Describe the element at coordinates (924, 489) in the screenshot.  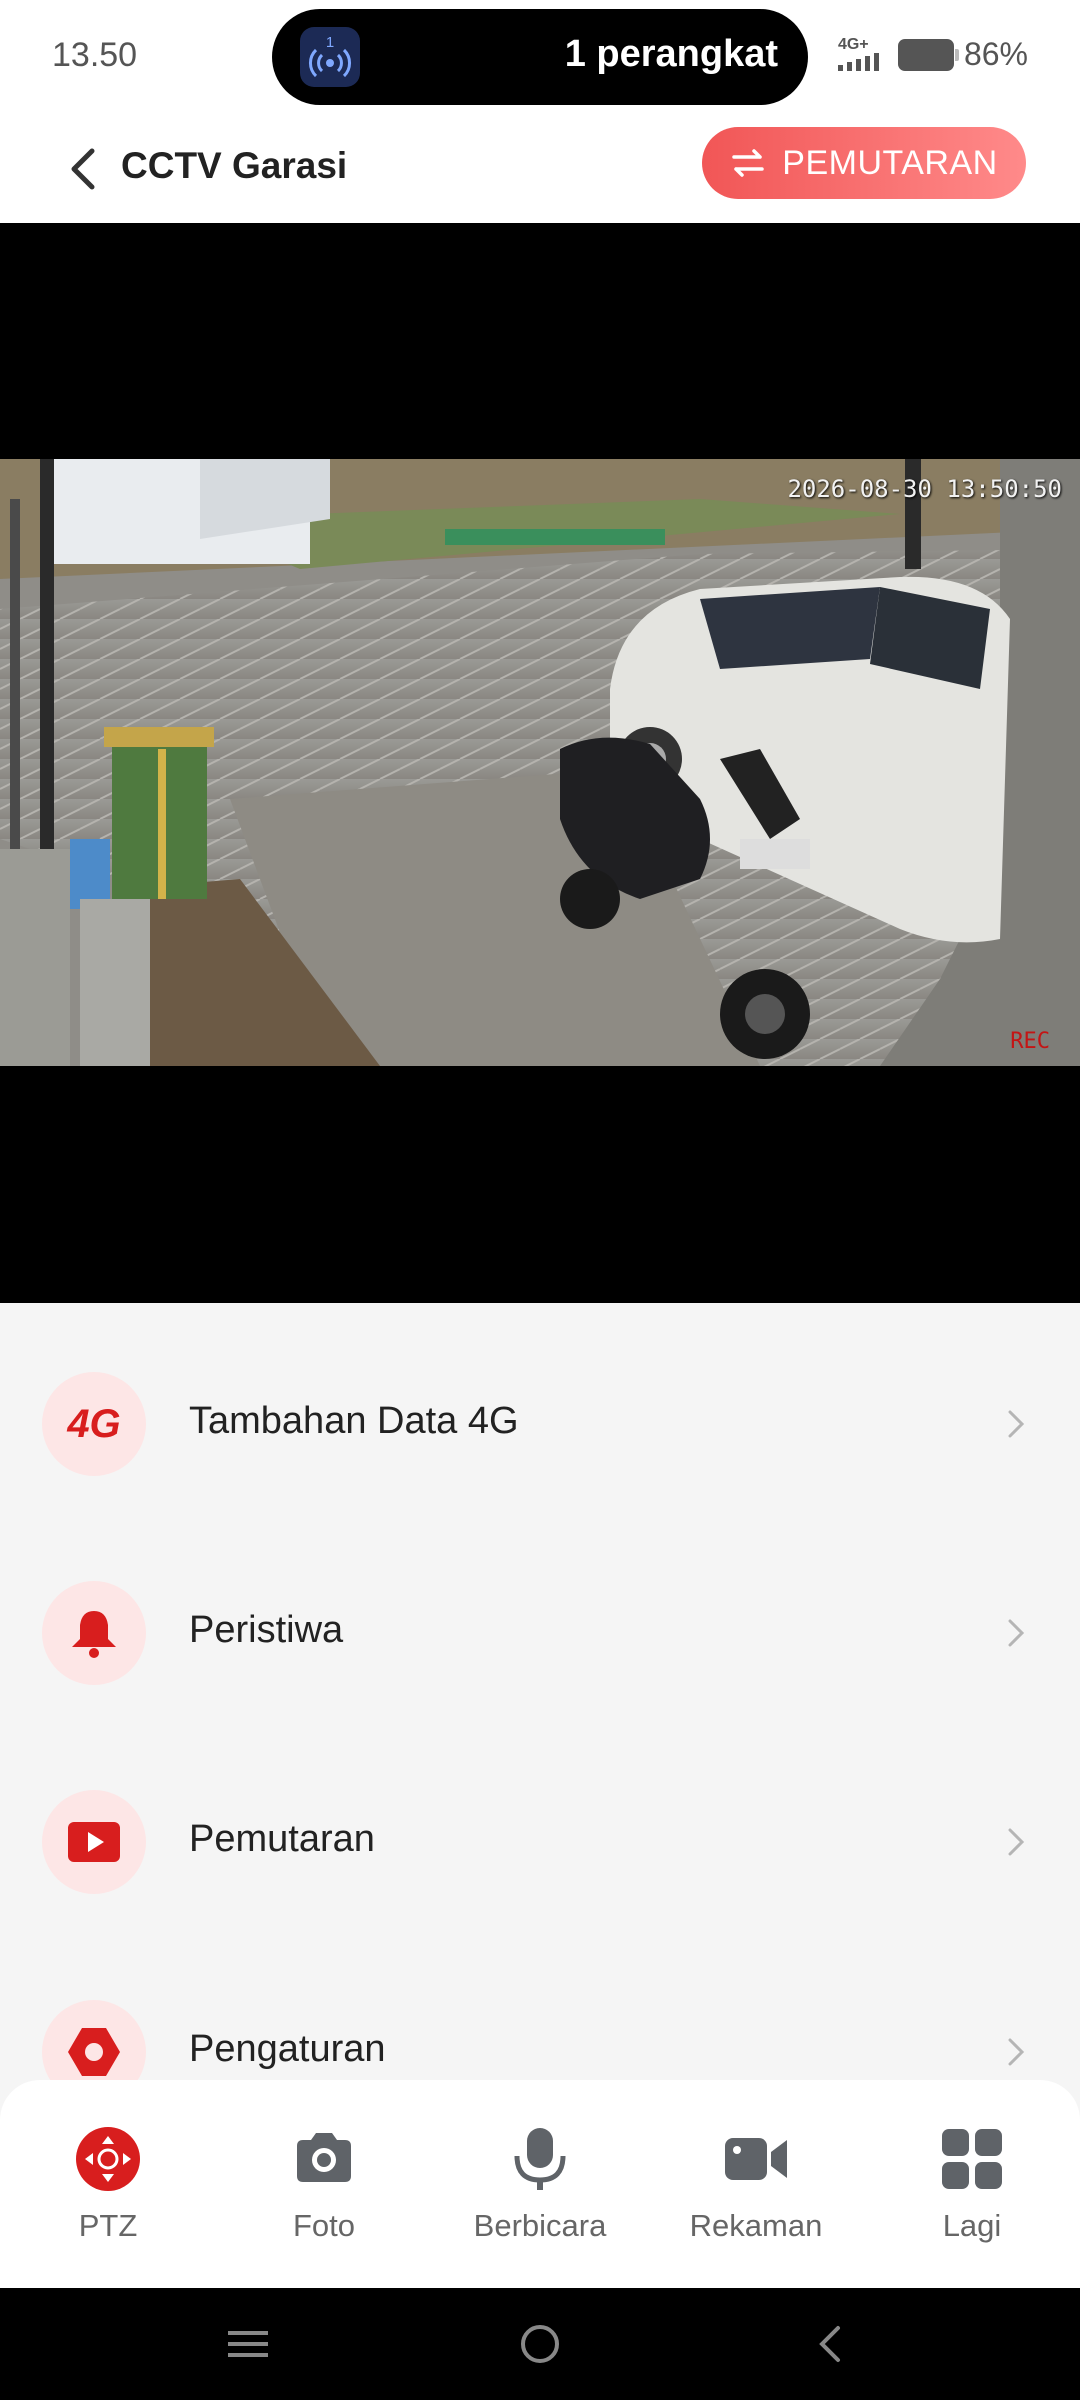
I see `video-timestamp: 2026-08-30 13:50:50` at that location.